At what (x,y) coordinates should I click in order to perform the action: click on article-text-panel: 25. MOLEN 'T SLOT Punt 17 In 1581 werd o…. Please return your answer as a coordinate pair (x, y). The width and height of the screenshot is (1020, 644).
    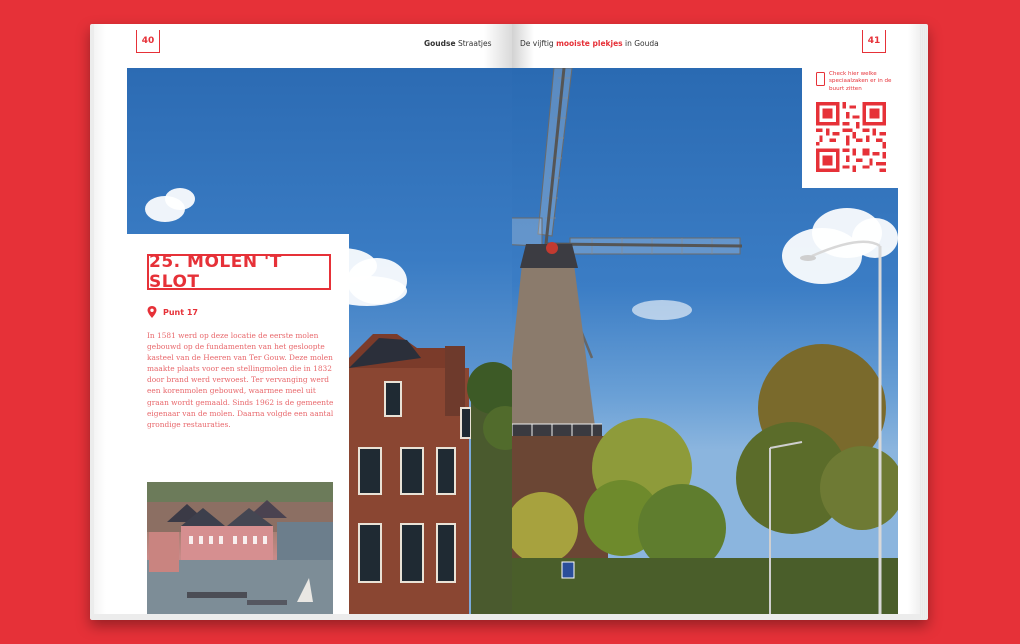
    Looking at the image, I should click on (238, 424).